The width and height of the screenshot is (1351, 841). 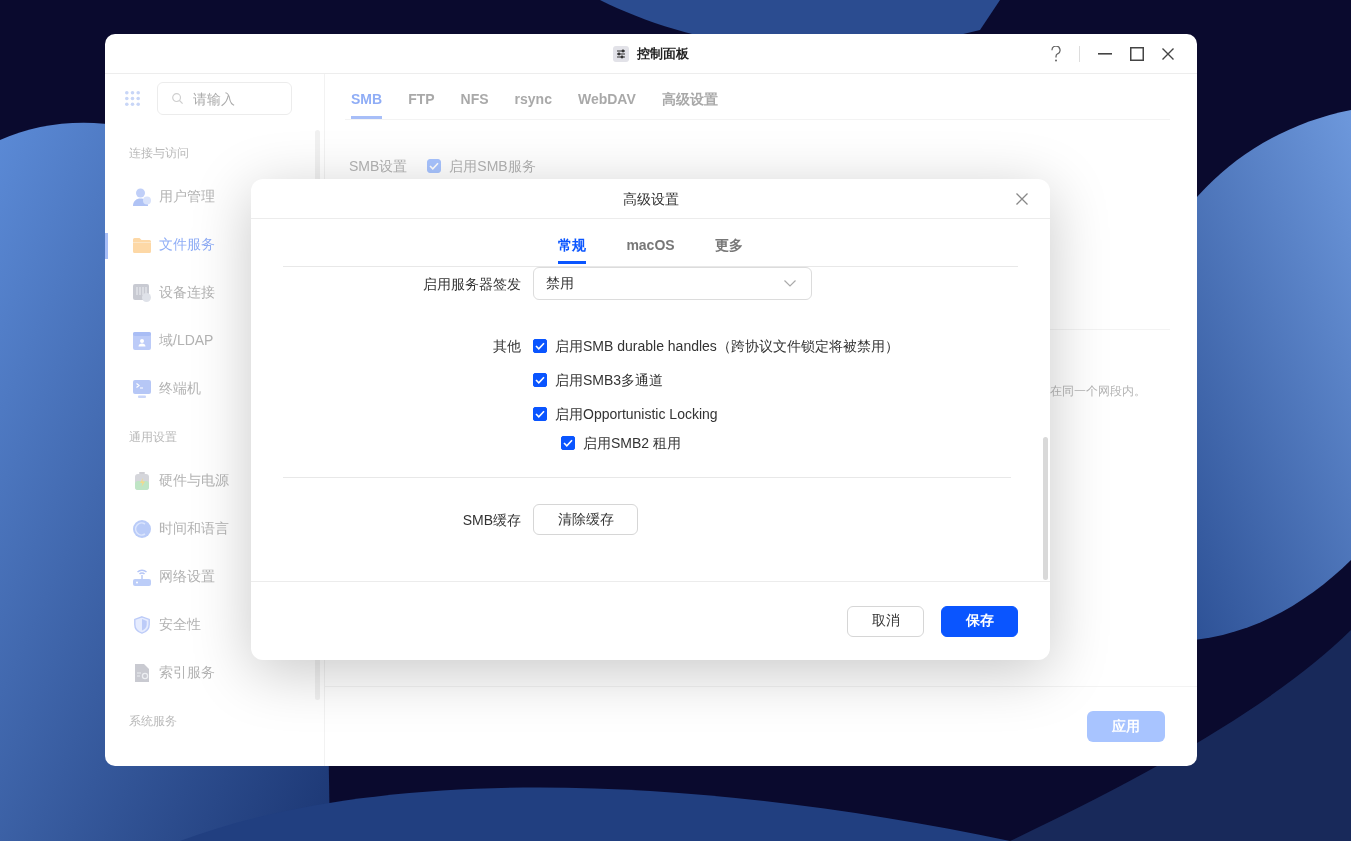 What do you see at coordinates (153, 721) in the screenshot?
I see `section-title: 系统服务` at bounding box center [153, 721].